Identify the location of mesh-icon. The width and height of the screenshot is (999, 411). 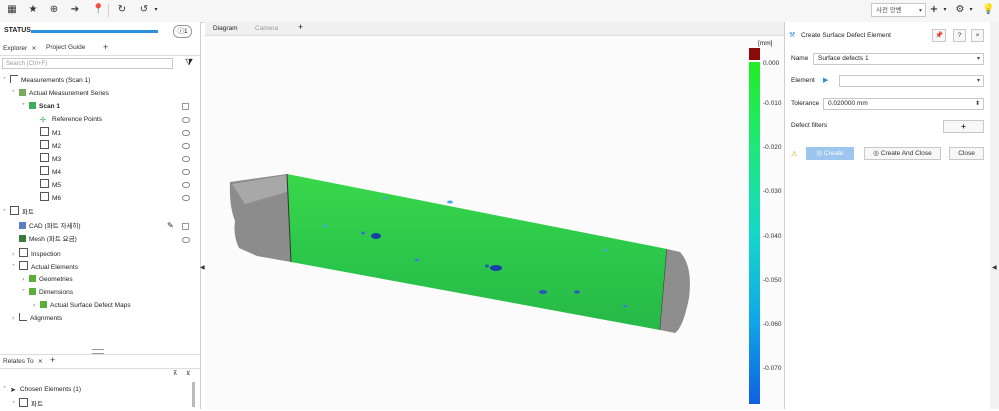
(22, 238).